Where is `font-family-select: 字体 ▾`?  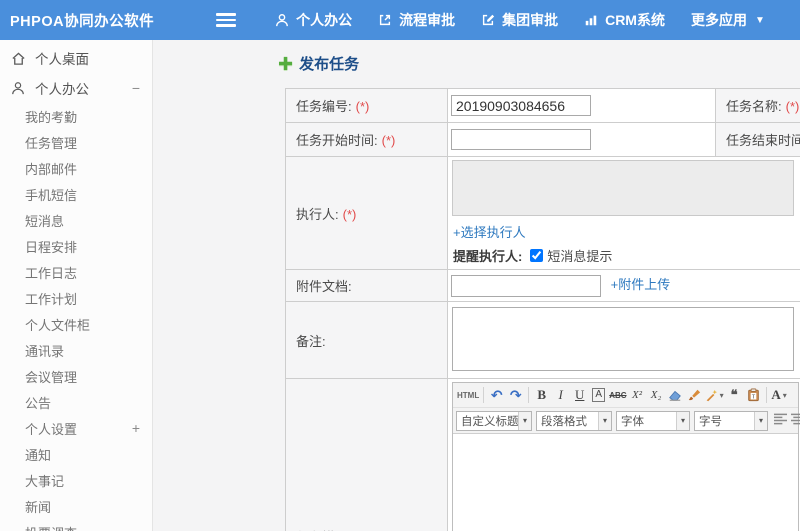 font-family-select: 字体 ▾ is located at coordinates (653, 420).